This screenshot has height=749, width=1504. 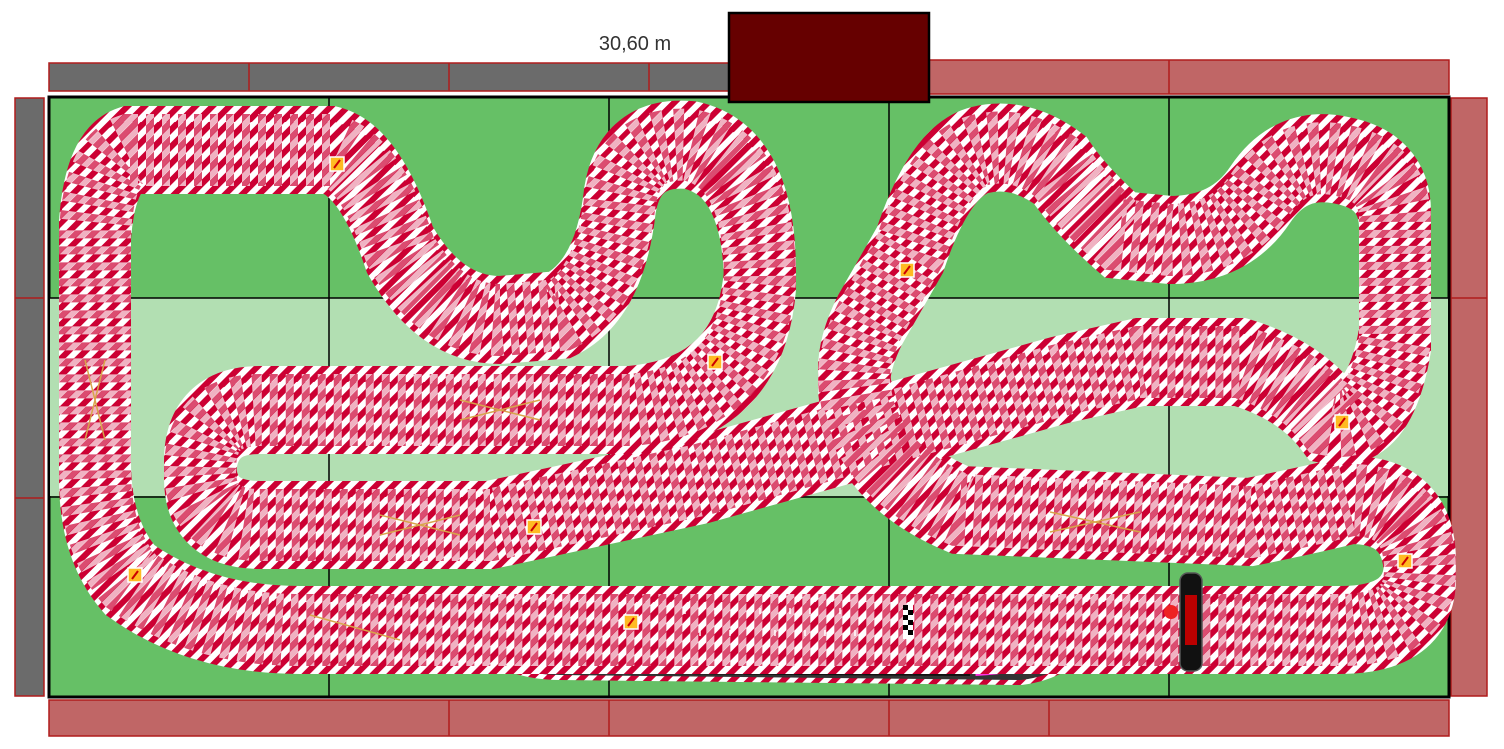 I want to click on wall-top-grey, so click(x=389, y=77).